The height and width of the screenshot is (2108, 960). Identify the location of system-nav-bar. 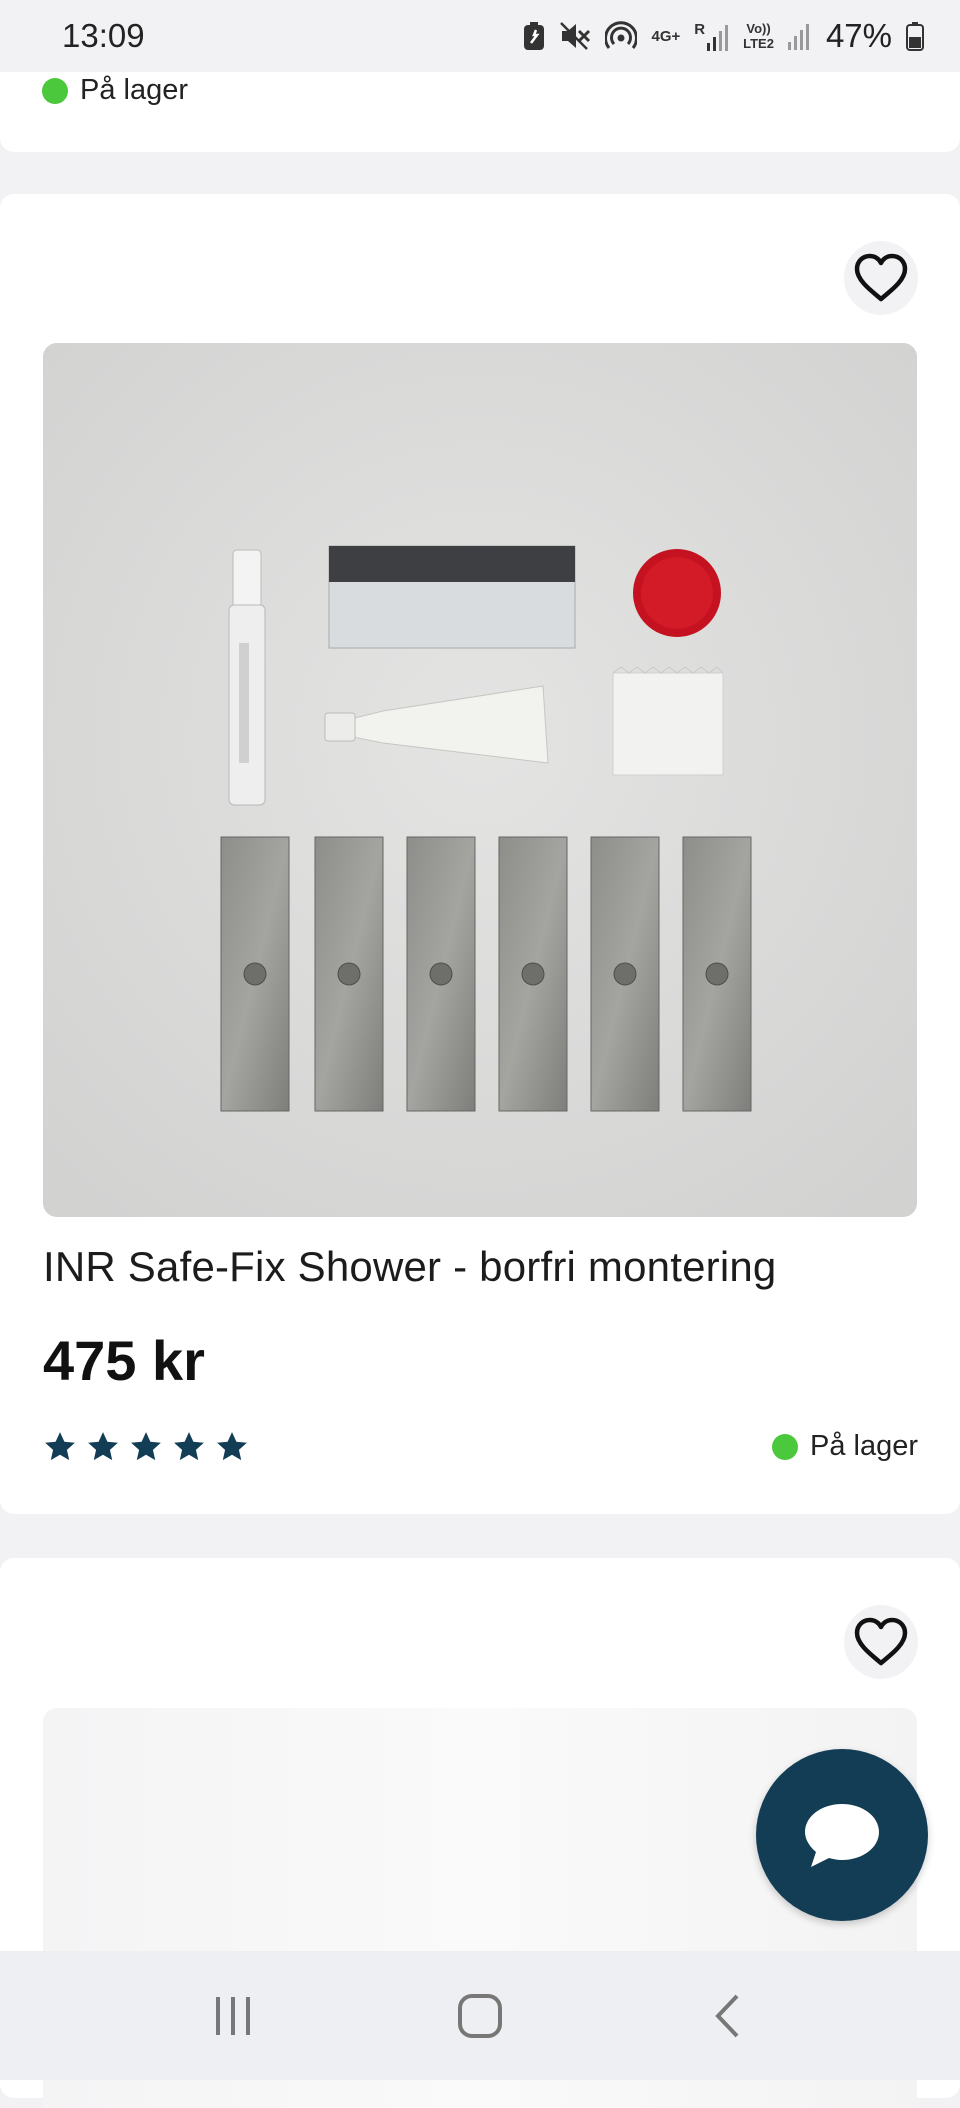
(480, 2015).